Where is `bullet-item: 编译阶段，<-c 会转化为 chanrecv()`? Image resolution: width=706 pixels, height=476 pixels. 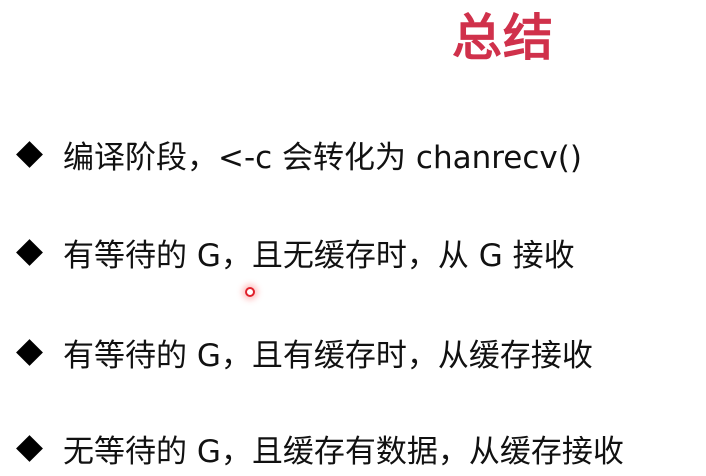
bullet-item: 编译阶段，<-c 会转化为 chanrecv() is located at coordinates (298, 154).